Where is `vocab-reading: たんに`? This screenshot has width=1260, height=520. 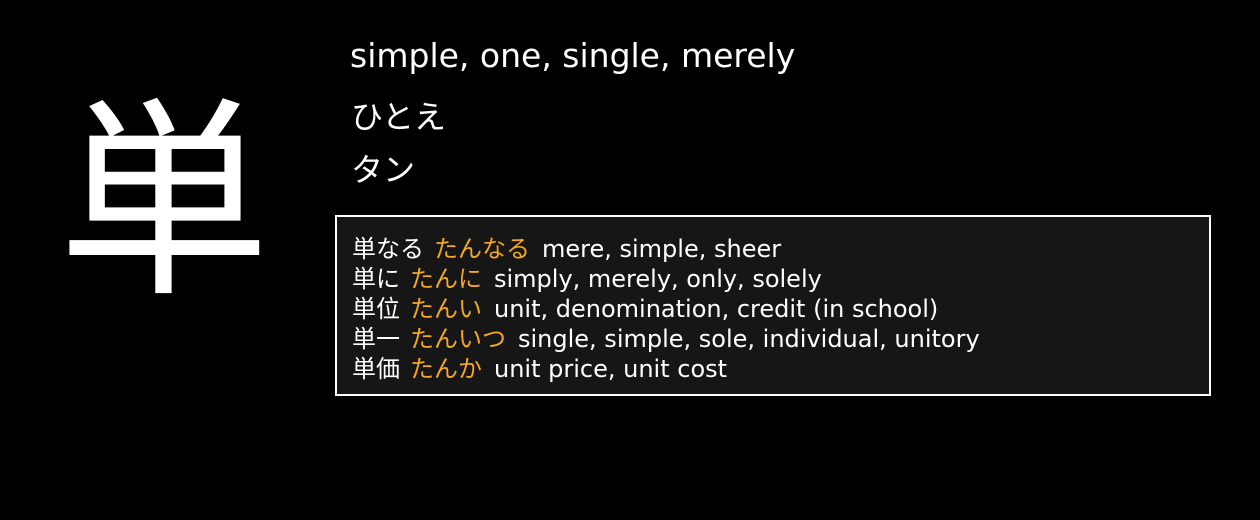 vocab-reading: たんに is located at coordinates (446, 279).